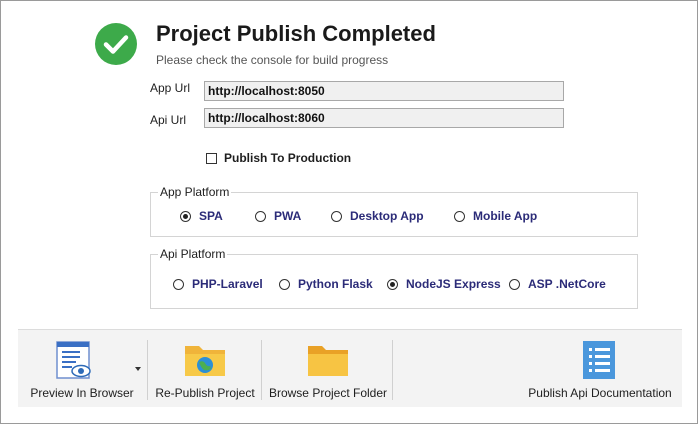 The width and height of the screenshot is (698, 424). I want to click on radio-php-laravel: PHP-Laravel, so click(218, 284).